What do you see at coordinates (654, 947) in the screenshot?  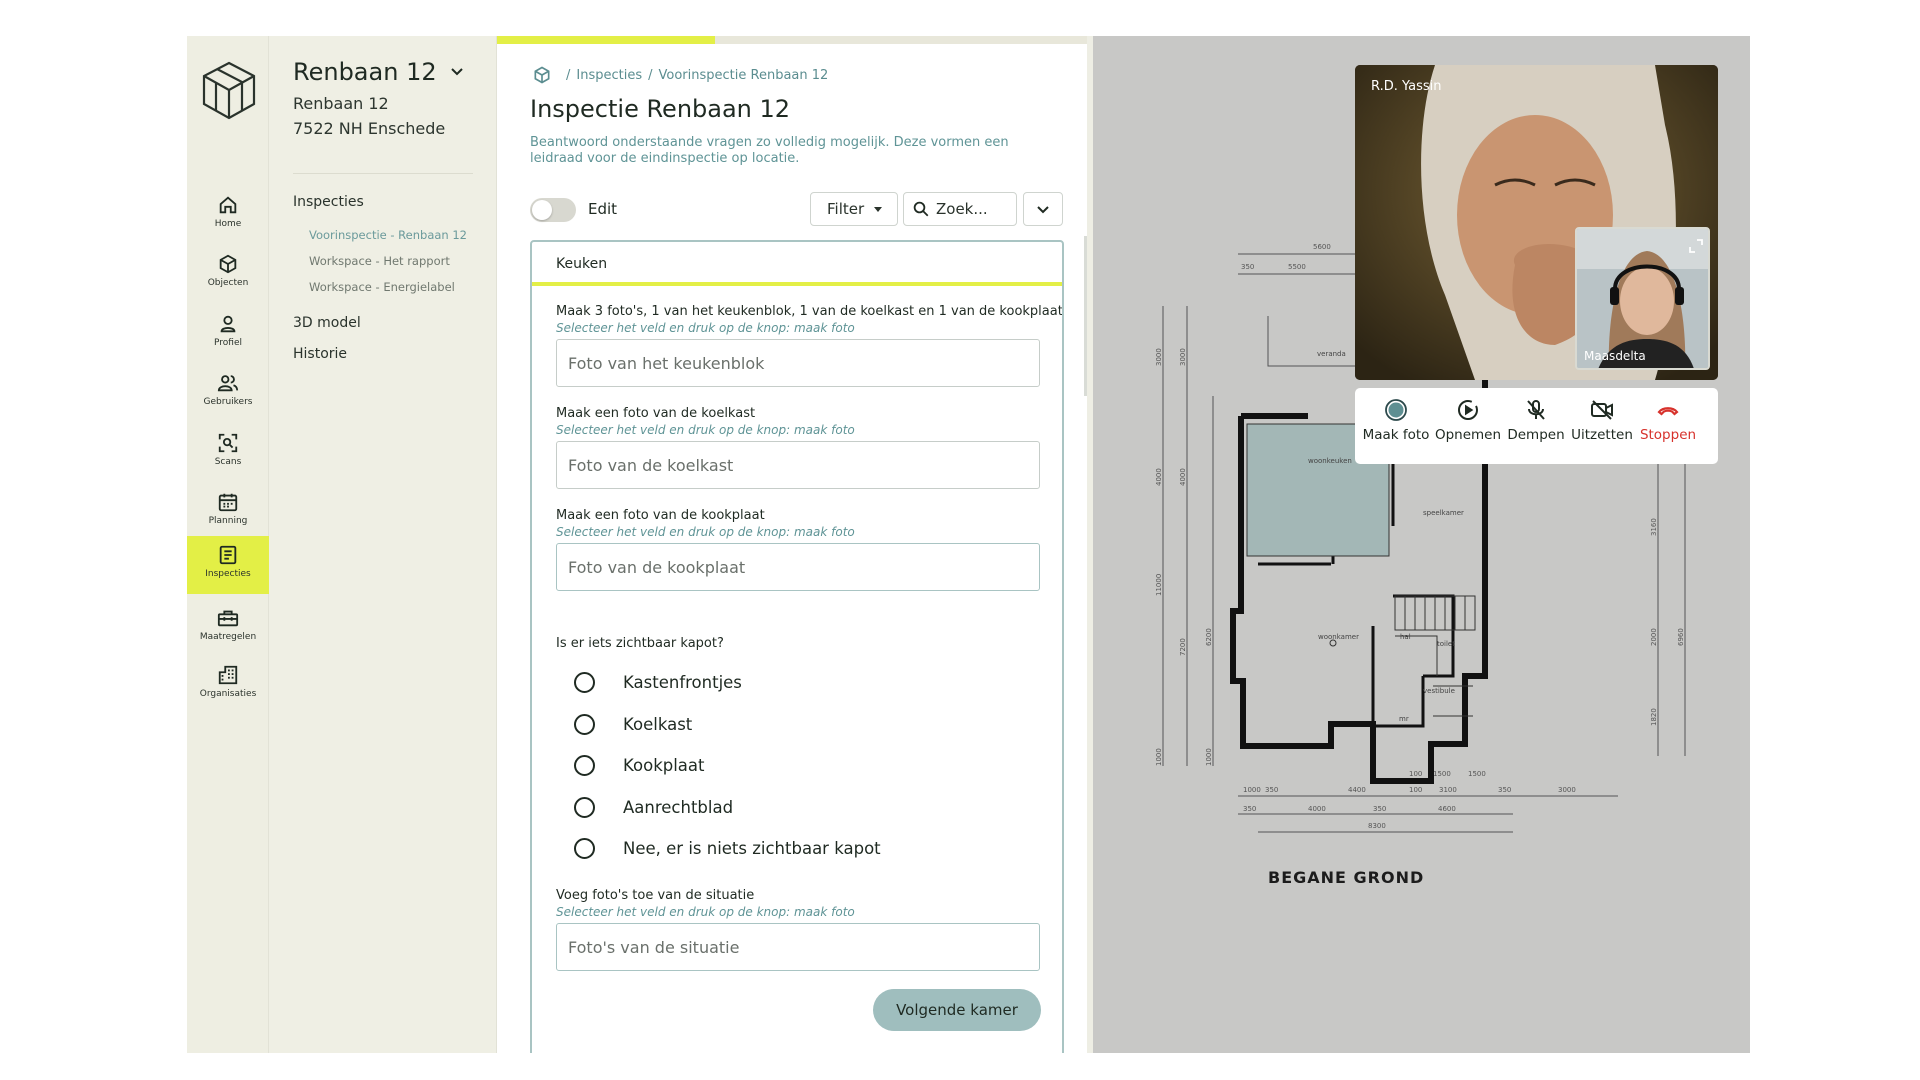 I see `field-placeholder: Foto's van de situatie` at bounding box center [654, 947].